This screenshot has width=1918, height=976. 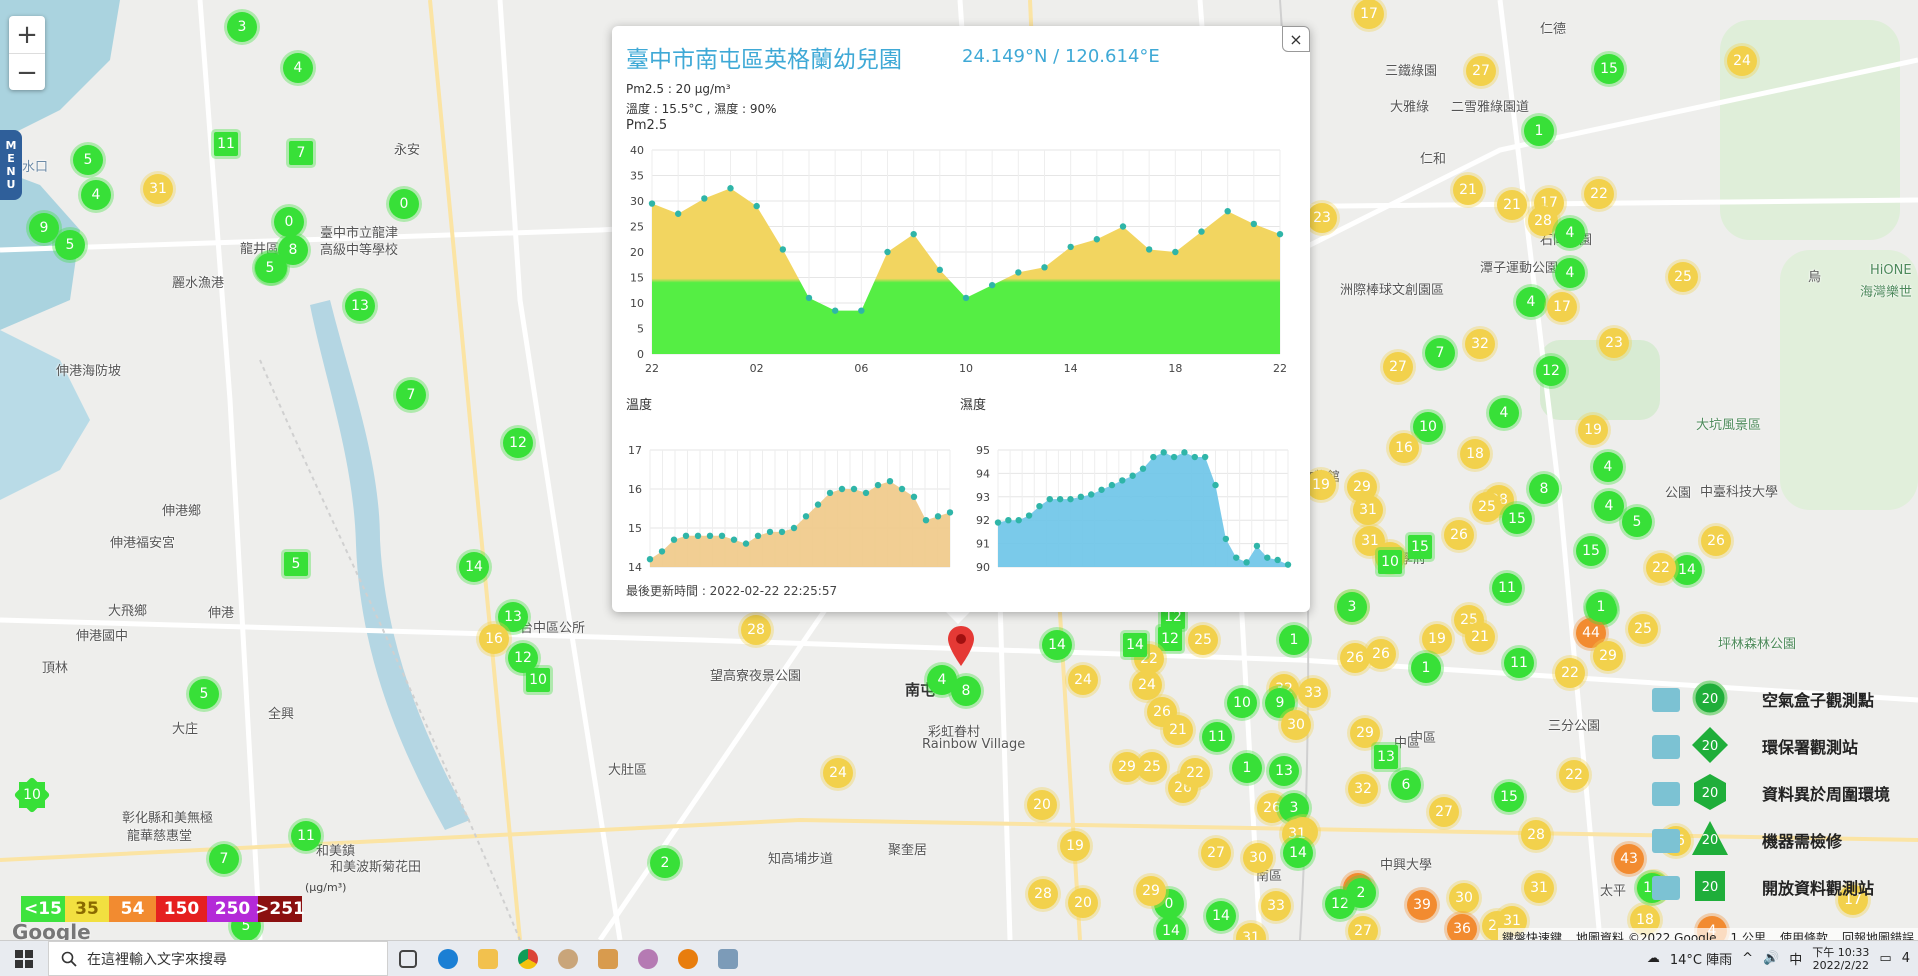 I want to click on clock: 下午 10:33 2022/2/22, so click(x=1840, y=959).